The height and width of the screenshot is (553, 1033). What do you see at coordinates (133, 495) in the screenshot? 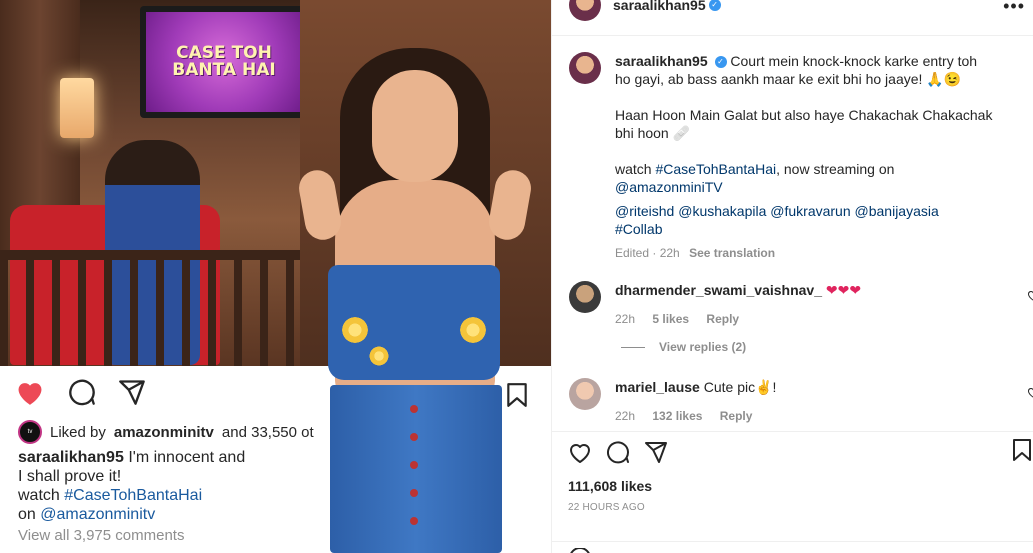
I see `caption-hashtag: #CaseTohBantaHai` at bounding box center [133, 495].